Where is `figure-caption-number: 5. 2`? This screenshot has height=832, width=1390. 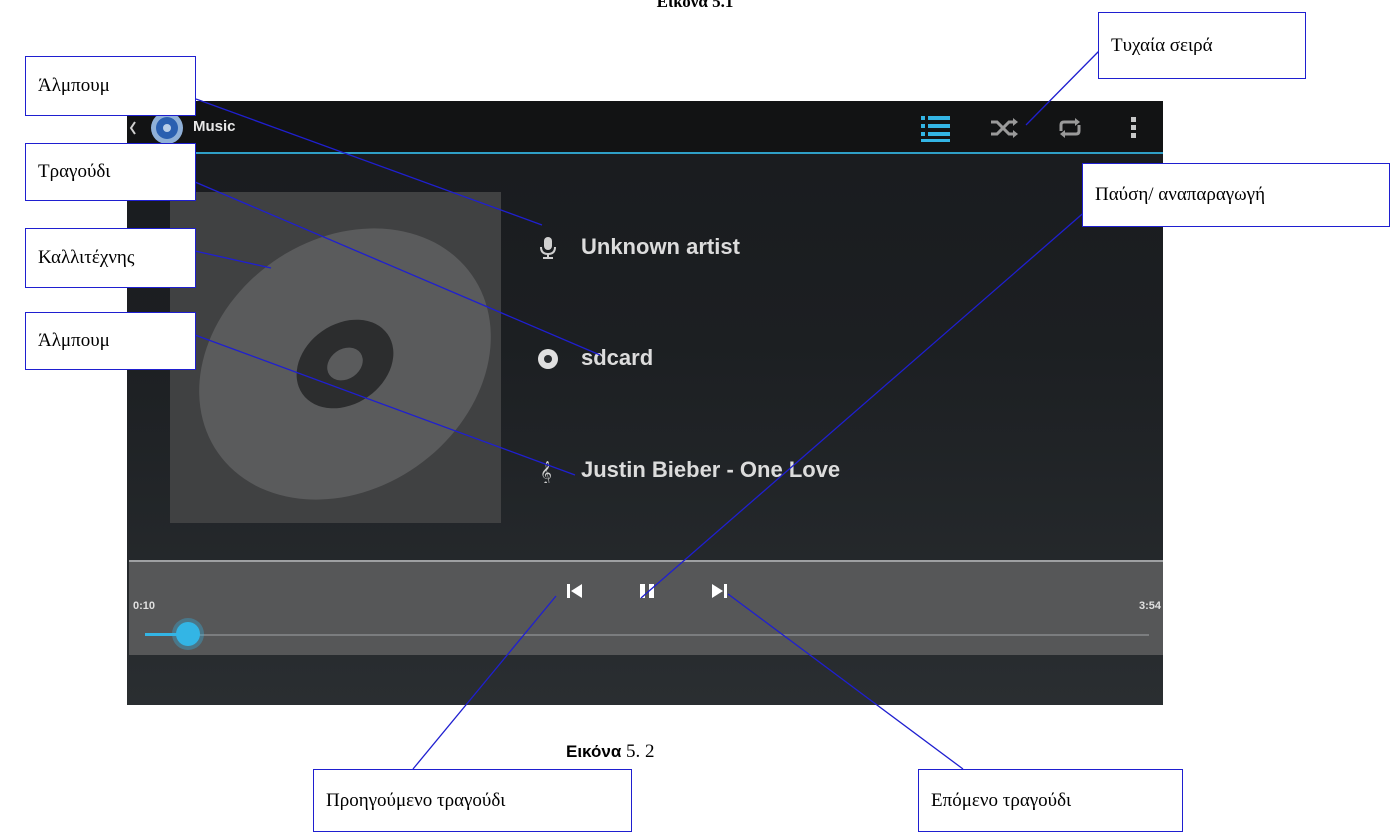 figure-caption-number: 5. 2 is located at coordinates (640, 751).